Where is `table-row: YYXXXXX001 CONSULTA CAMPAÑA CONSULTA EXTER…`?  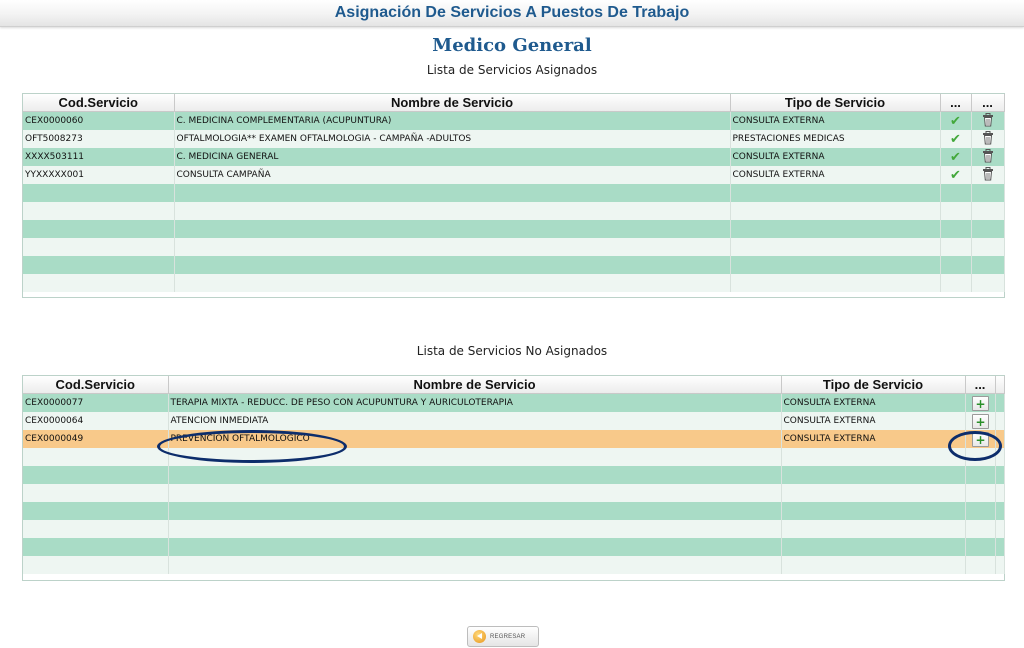 table-row: YYXXXXX001 CONSULTA CAMPAÑA CONSULTA EXTER… is located at coordinates (514, 175).